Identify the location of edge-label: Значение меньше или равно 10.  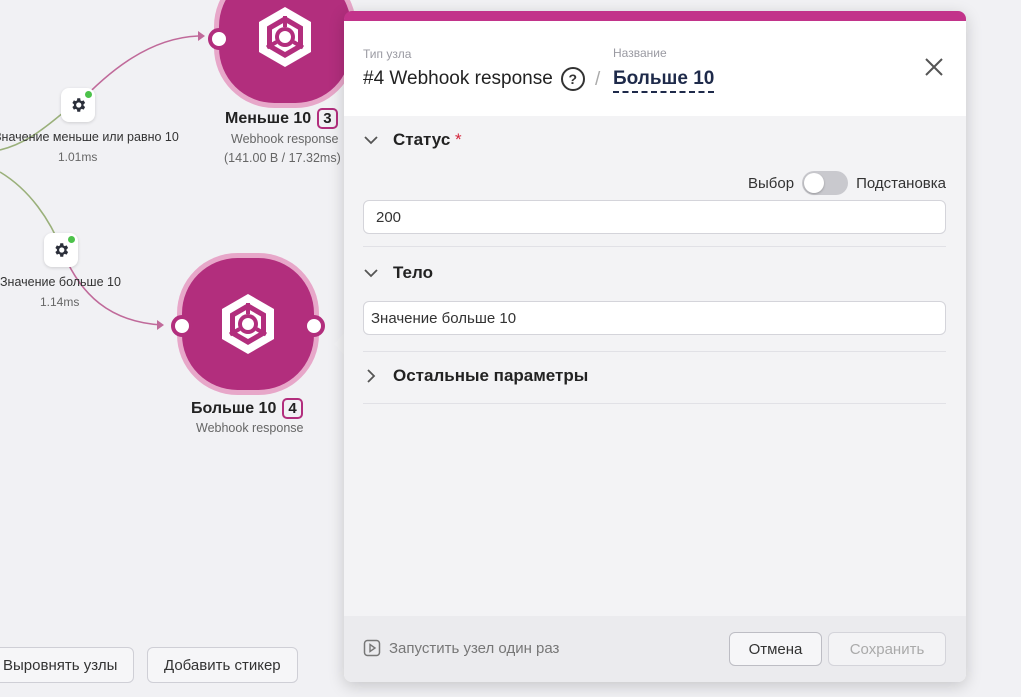
(89, 137).